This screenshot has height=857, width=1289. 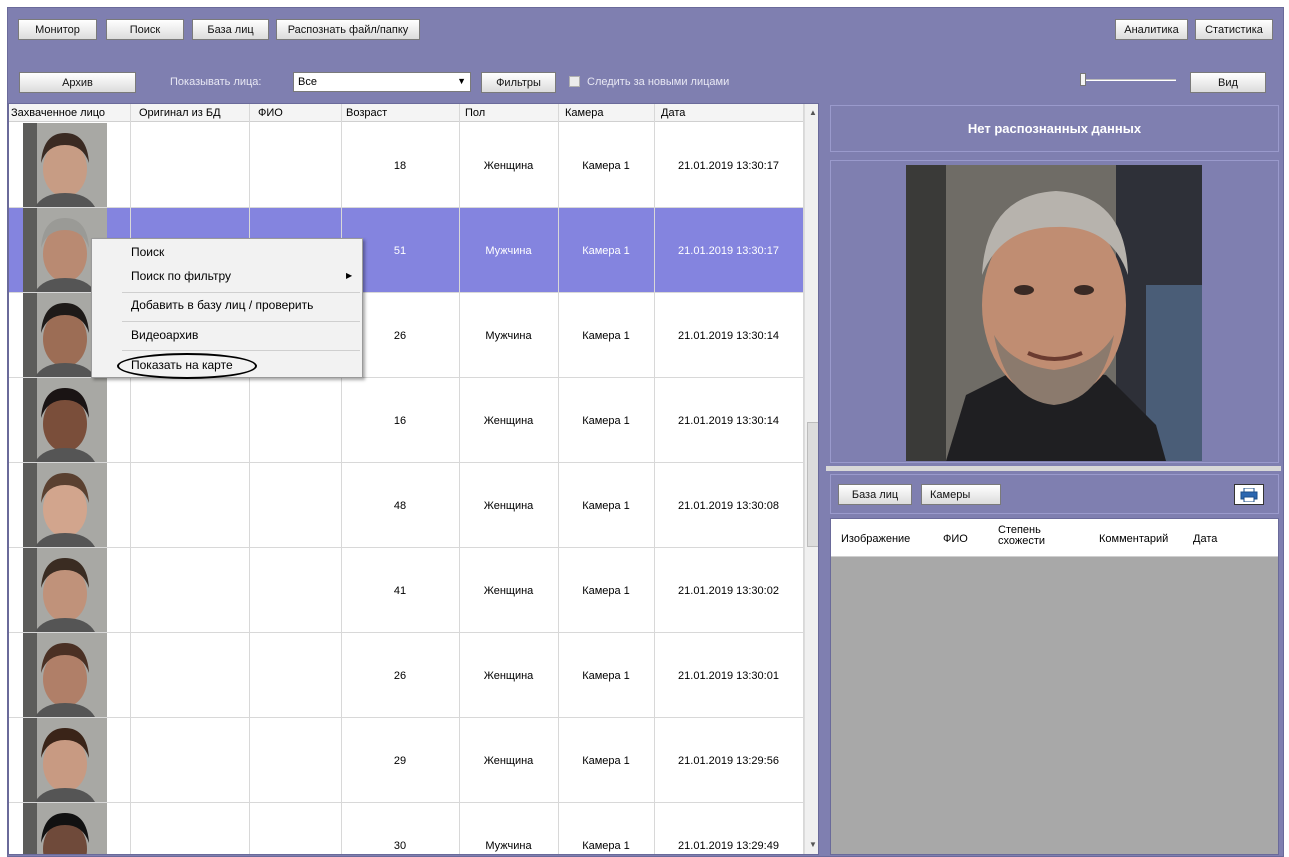 I want to click on printer-icon, so click(x=1249, y=494).